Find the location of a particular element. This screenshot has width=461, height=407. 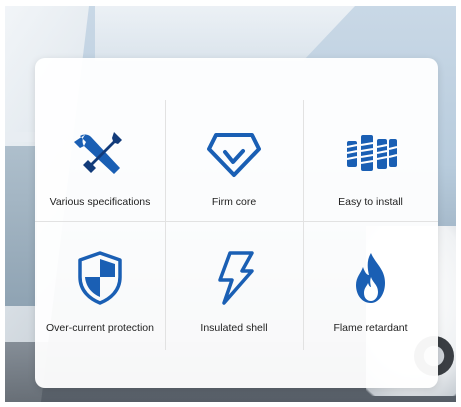

wrench-screwdriver-icon is located at coordinates (100, 154).